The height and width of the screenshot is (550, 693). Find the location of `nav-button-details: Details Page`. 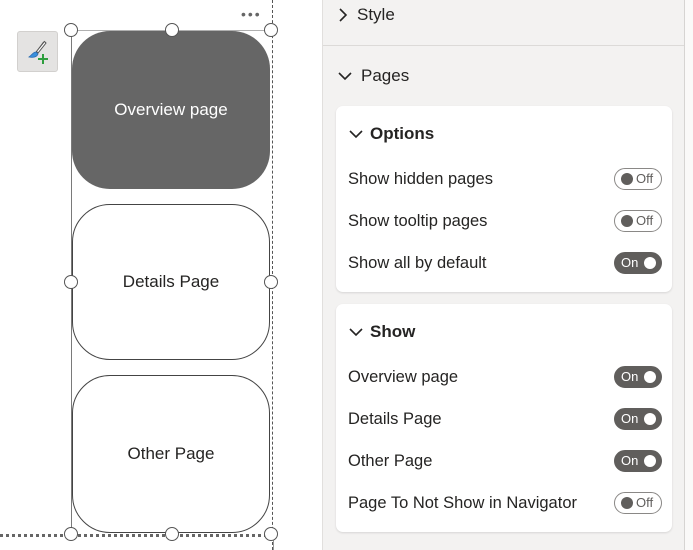

nav-button-details: Details Page is located at coordinates (171, 282).